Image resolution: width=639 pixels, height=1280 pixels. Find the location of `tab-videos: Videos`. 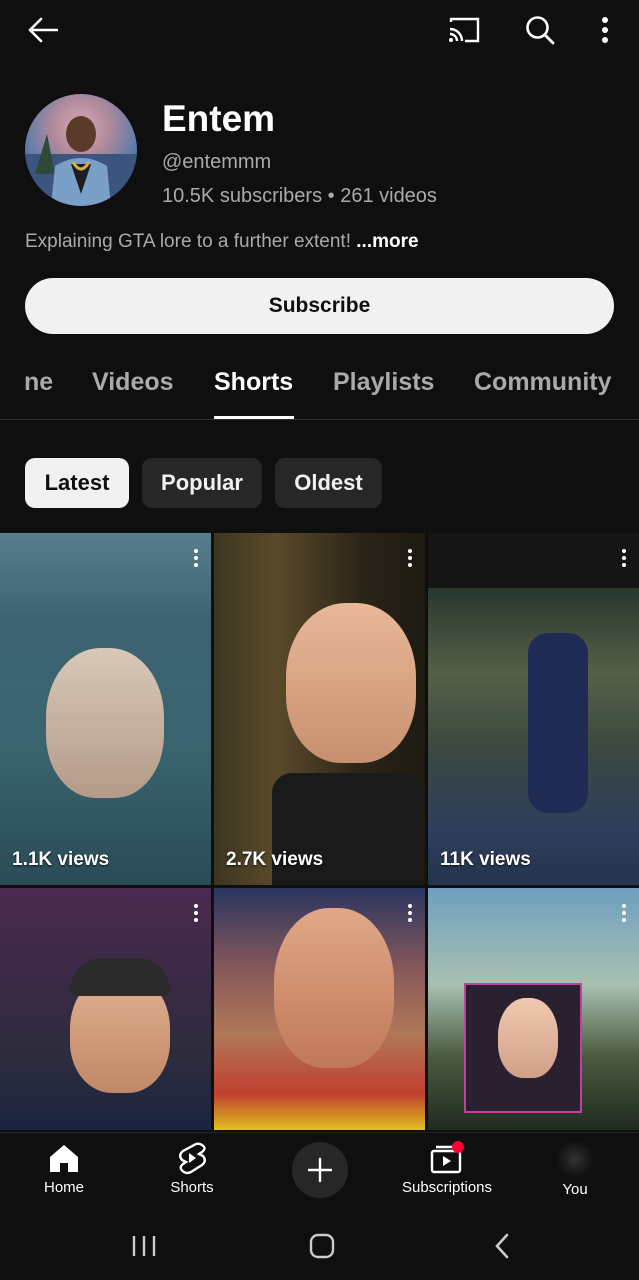

tab-videos: Videos is located at coordinates (133, 382).